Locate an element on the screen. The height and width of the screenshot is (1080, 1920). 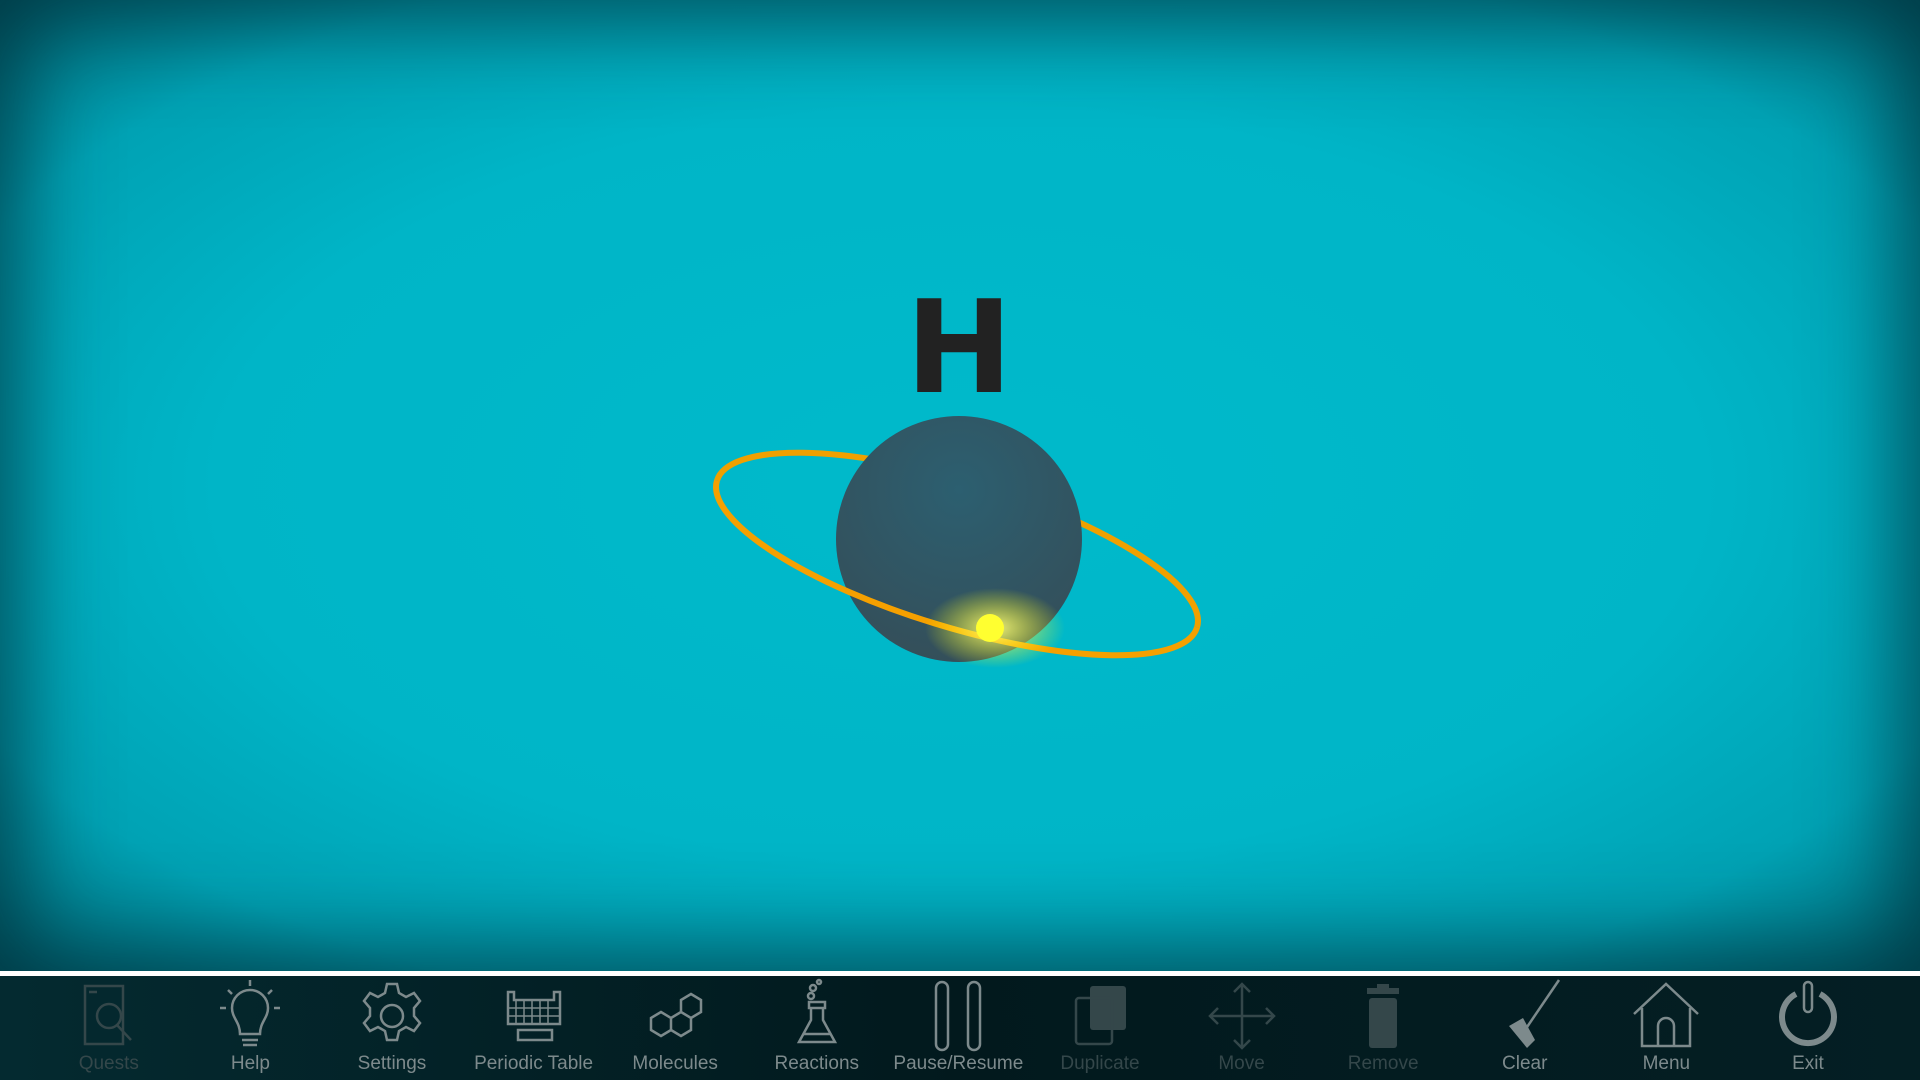
toolbar-button-duplicate: Duplicate is located at coordinates (1100, 1028).